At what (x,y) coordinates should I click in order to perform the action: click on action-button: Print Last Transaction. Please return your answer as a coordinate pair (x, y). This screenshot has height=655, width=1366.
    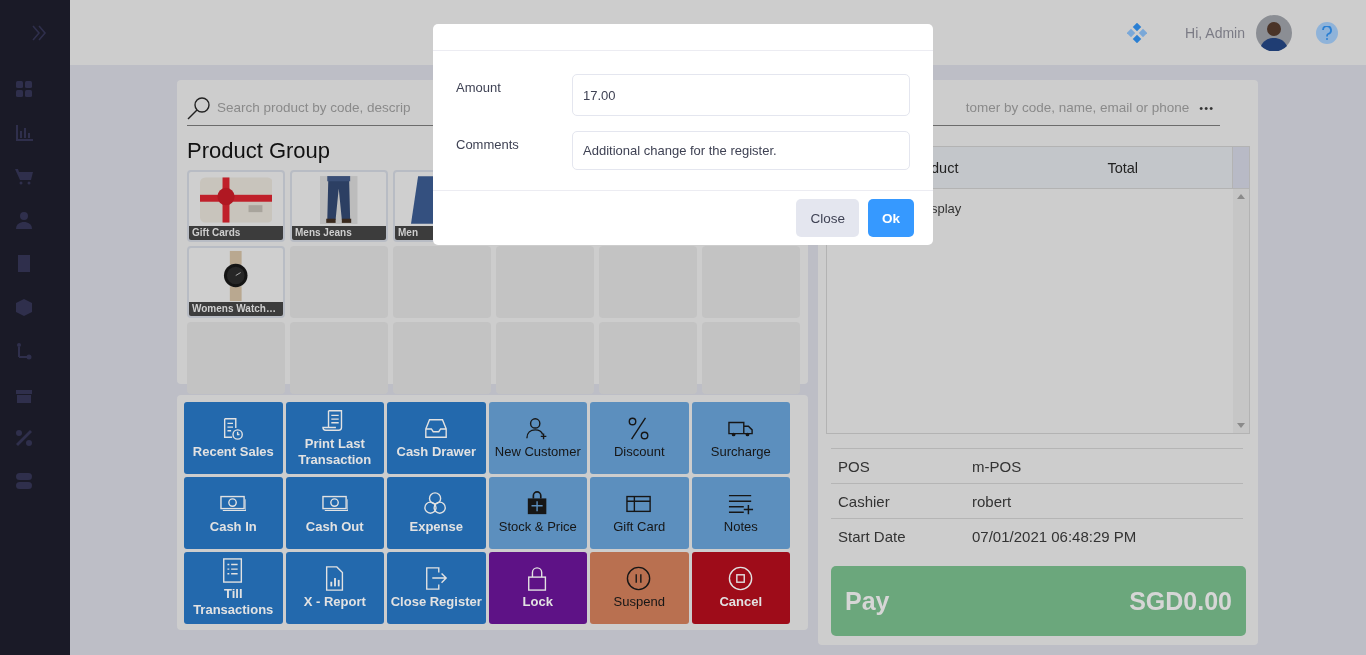
    Looking at the image, I should click on (334, 438).